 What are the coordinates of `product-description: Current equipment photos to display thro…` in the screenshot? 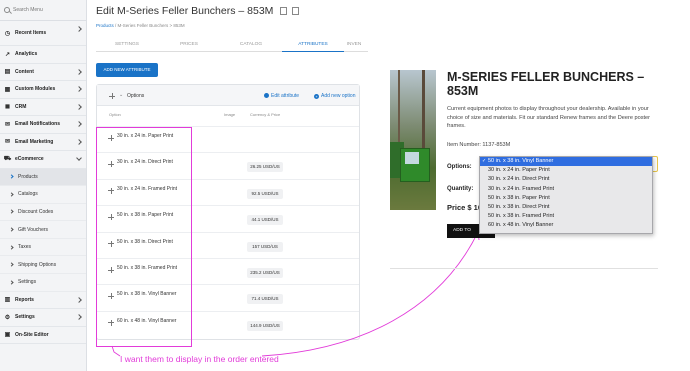 It's located at (549, 117).